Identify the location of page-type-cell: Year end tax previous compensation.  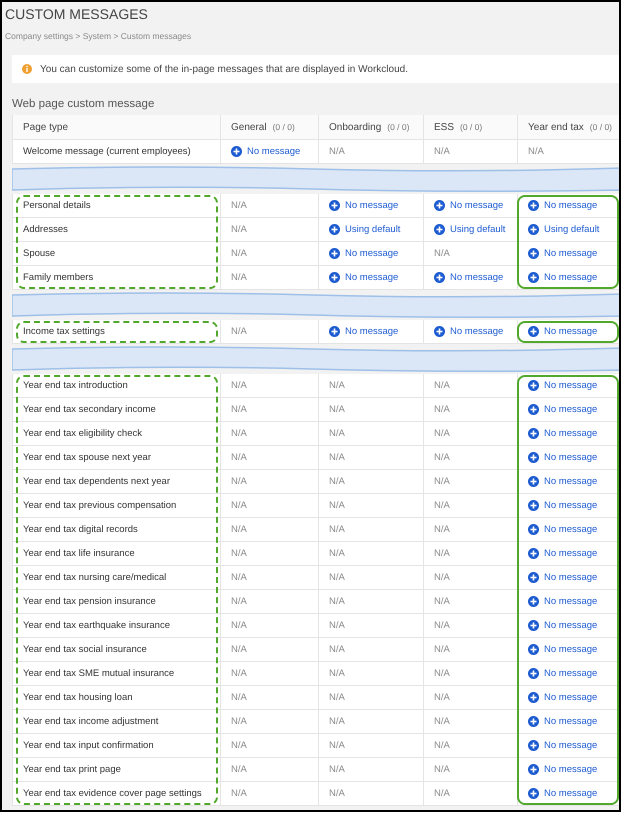
(116, 505).